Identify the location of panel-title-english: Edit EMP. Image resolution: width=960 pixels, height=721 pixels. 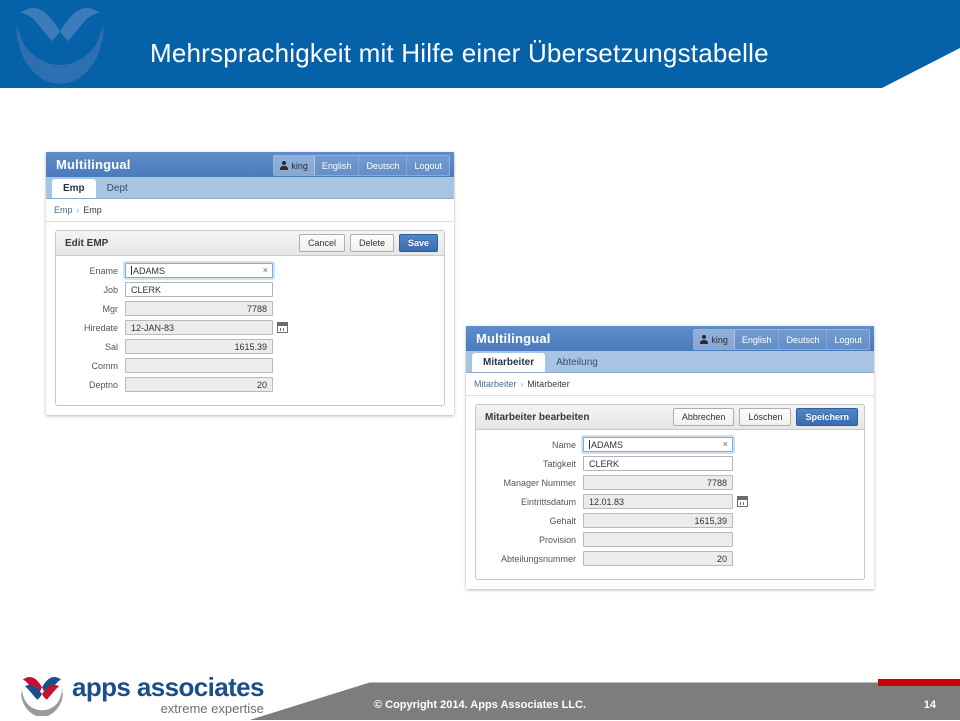
(87, 243).